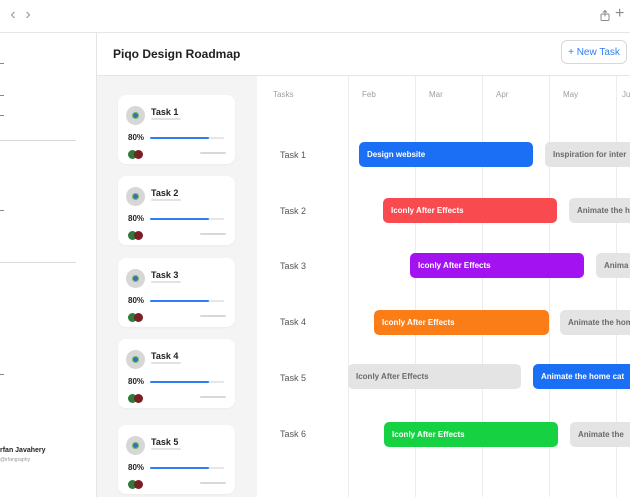 This screenshot has width=630, height=497. I want to click on grid-line, so click(348, 286).